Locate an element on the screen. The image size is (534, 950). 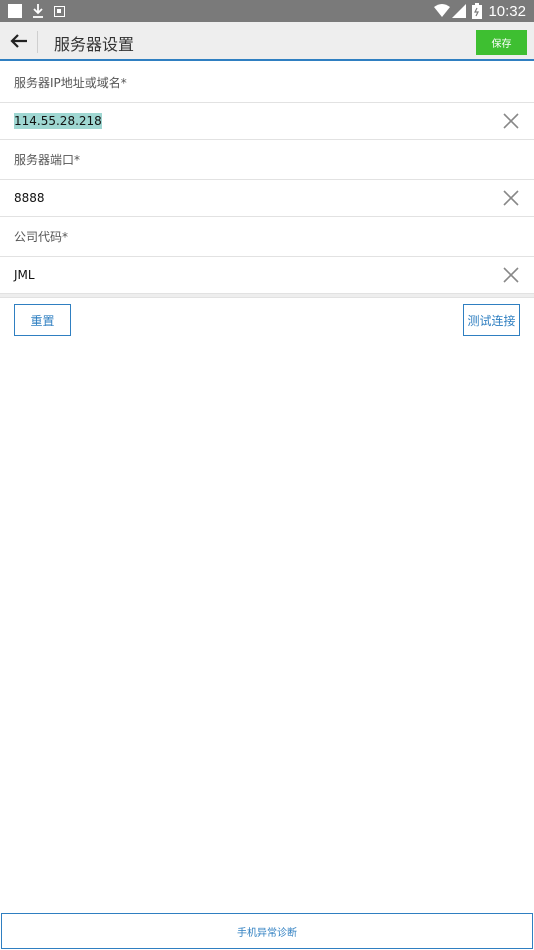
clear-server-port-icon is located at coordinates (511, 198).